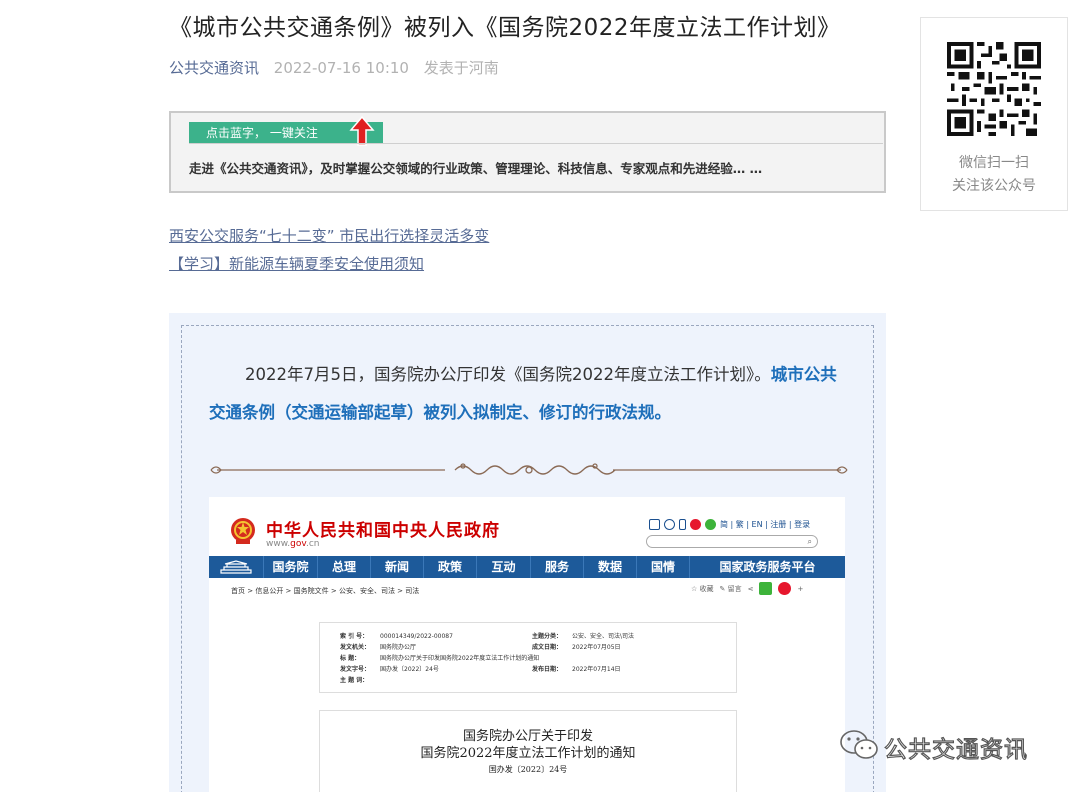 The image size is (1080, 792). I want to click on national-emblem-icon, so click(243, 531).